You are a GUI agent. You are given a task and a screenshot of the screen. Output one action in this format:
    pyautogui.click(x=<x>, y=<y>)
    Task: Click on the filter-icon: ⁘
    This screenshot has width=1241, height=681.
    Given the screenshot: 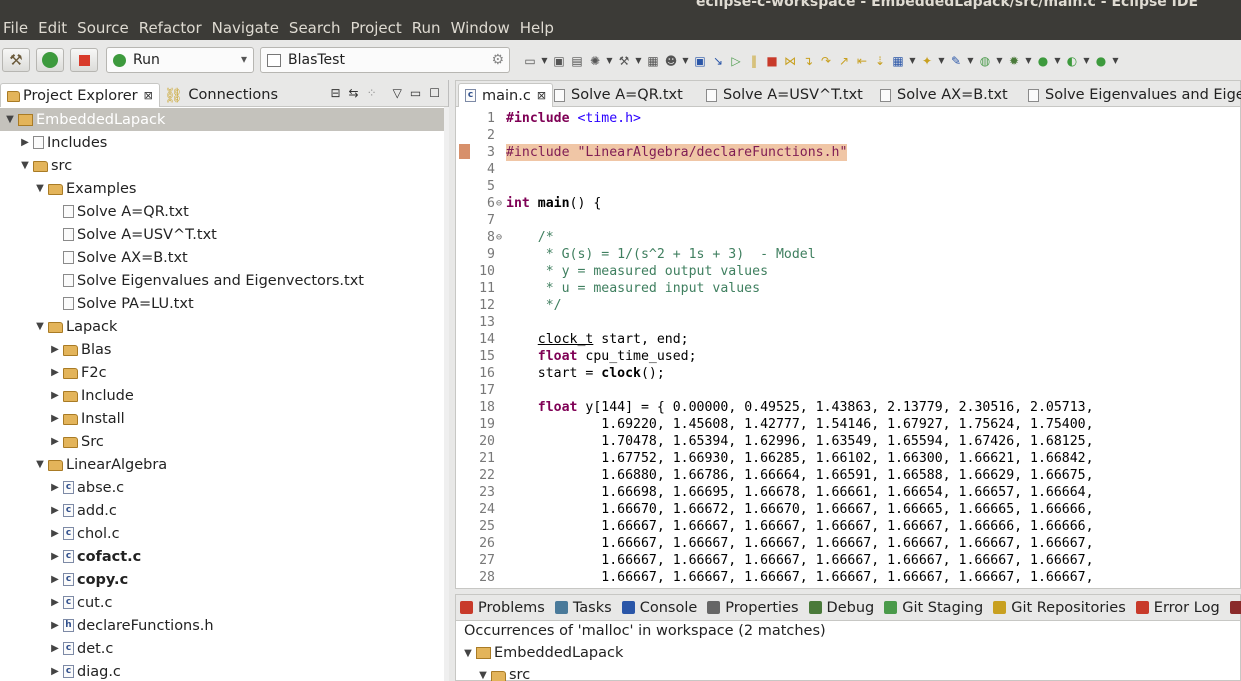 What is the action you would take?
    pyautogui.click(x=372, y=93)
    